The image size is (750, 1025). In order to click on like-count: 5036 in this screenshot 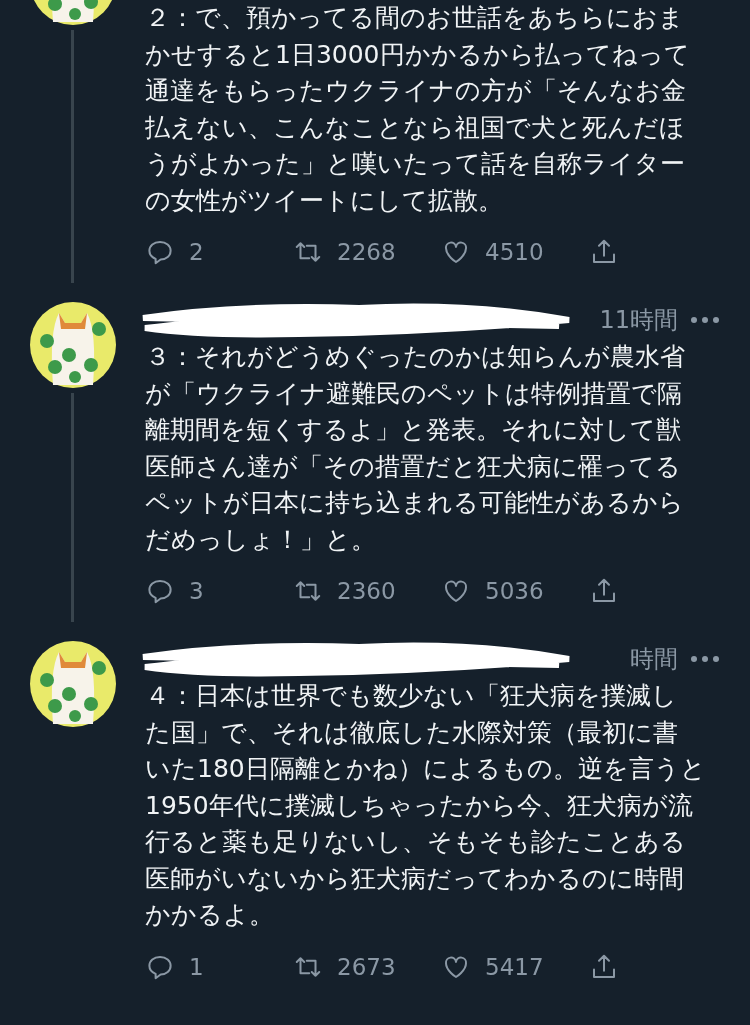, I will do `click(514, 591)`.